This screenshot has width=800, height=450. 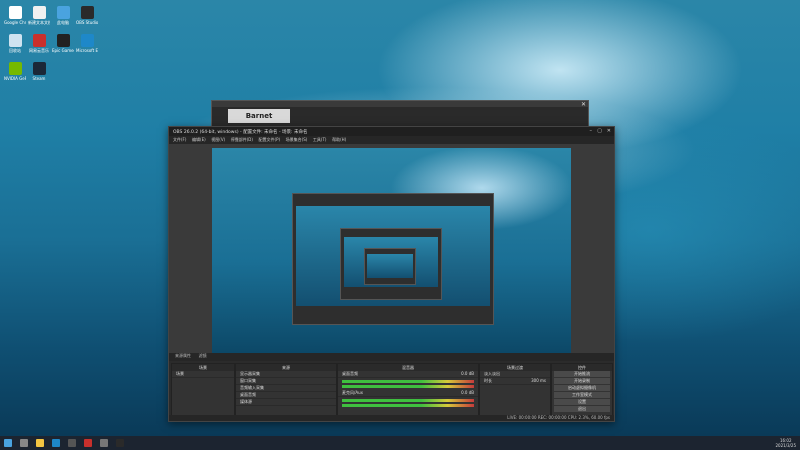 I want to click on studio-mode-button: 工作室模式, so click(x=582, y=395).